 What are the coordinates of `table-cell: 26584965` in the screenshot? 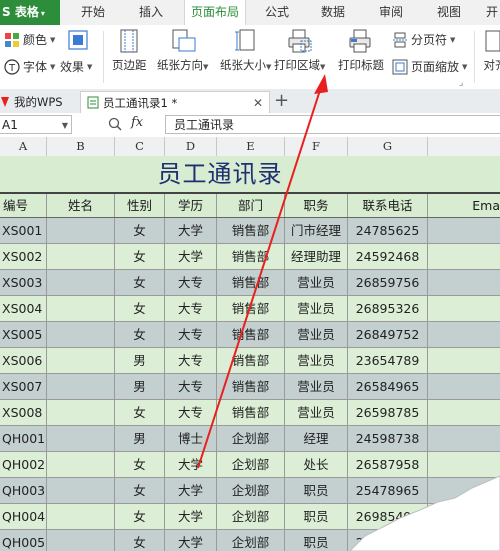 It's located at (388, 386).